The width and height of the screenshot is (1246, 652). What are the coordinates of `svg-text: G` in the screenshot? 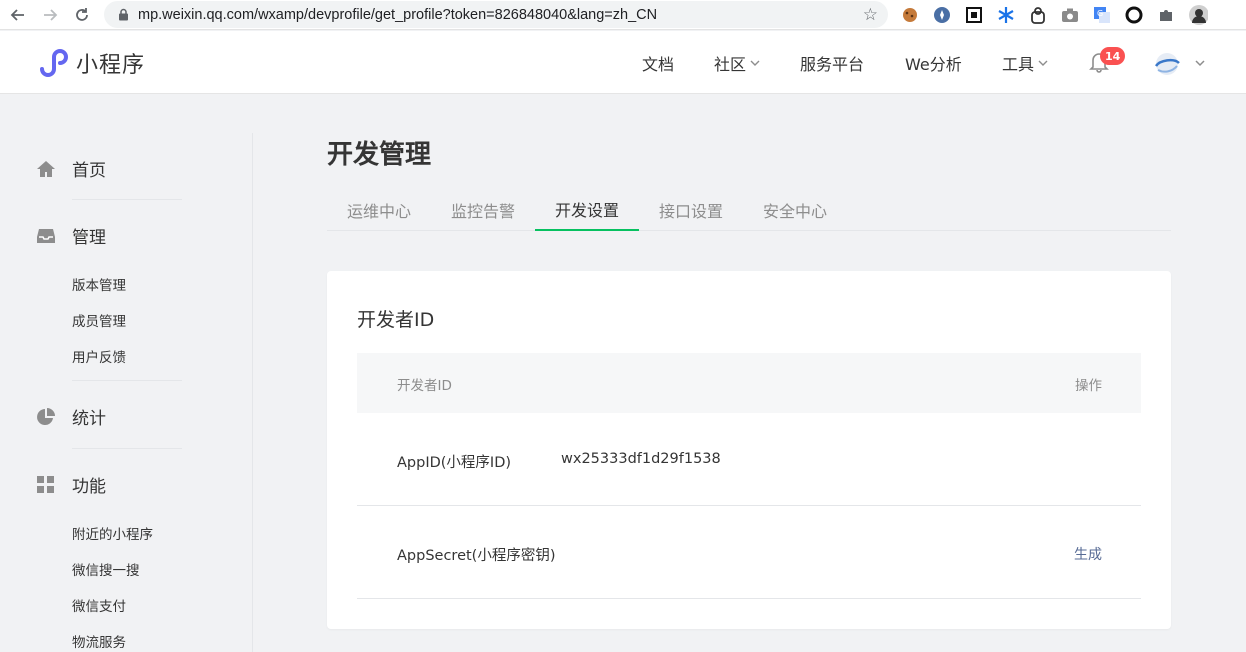 It's located at (1100, 13).